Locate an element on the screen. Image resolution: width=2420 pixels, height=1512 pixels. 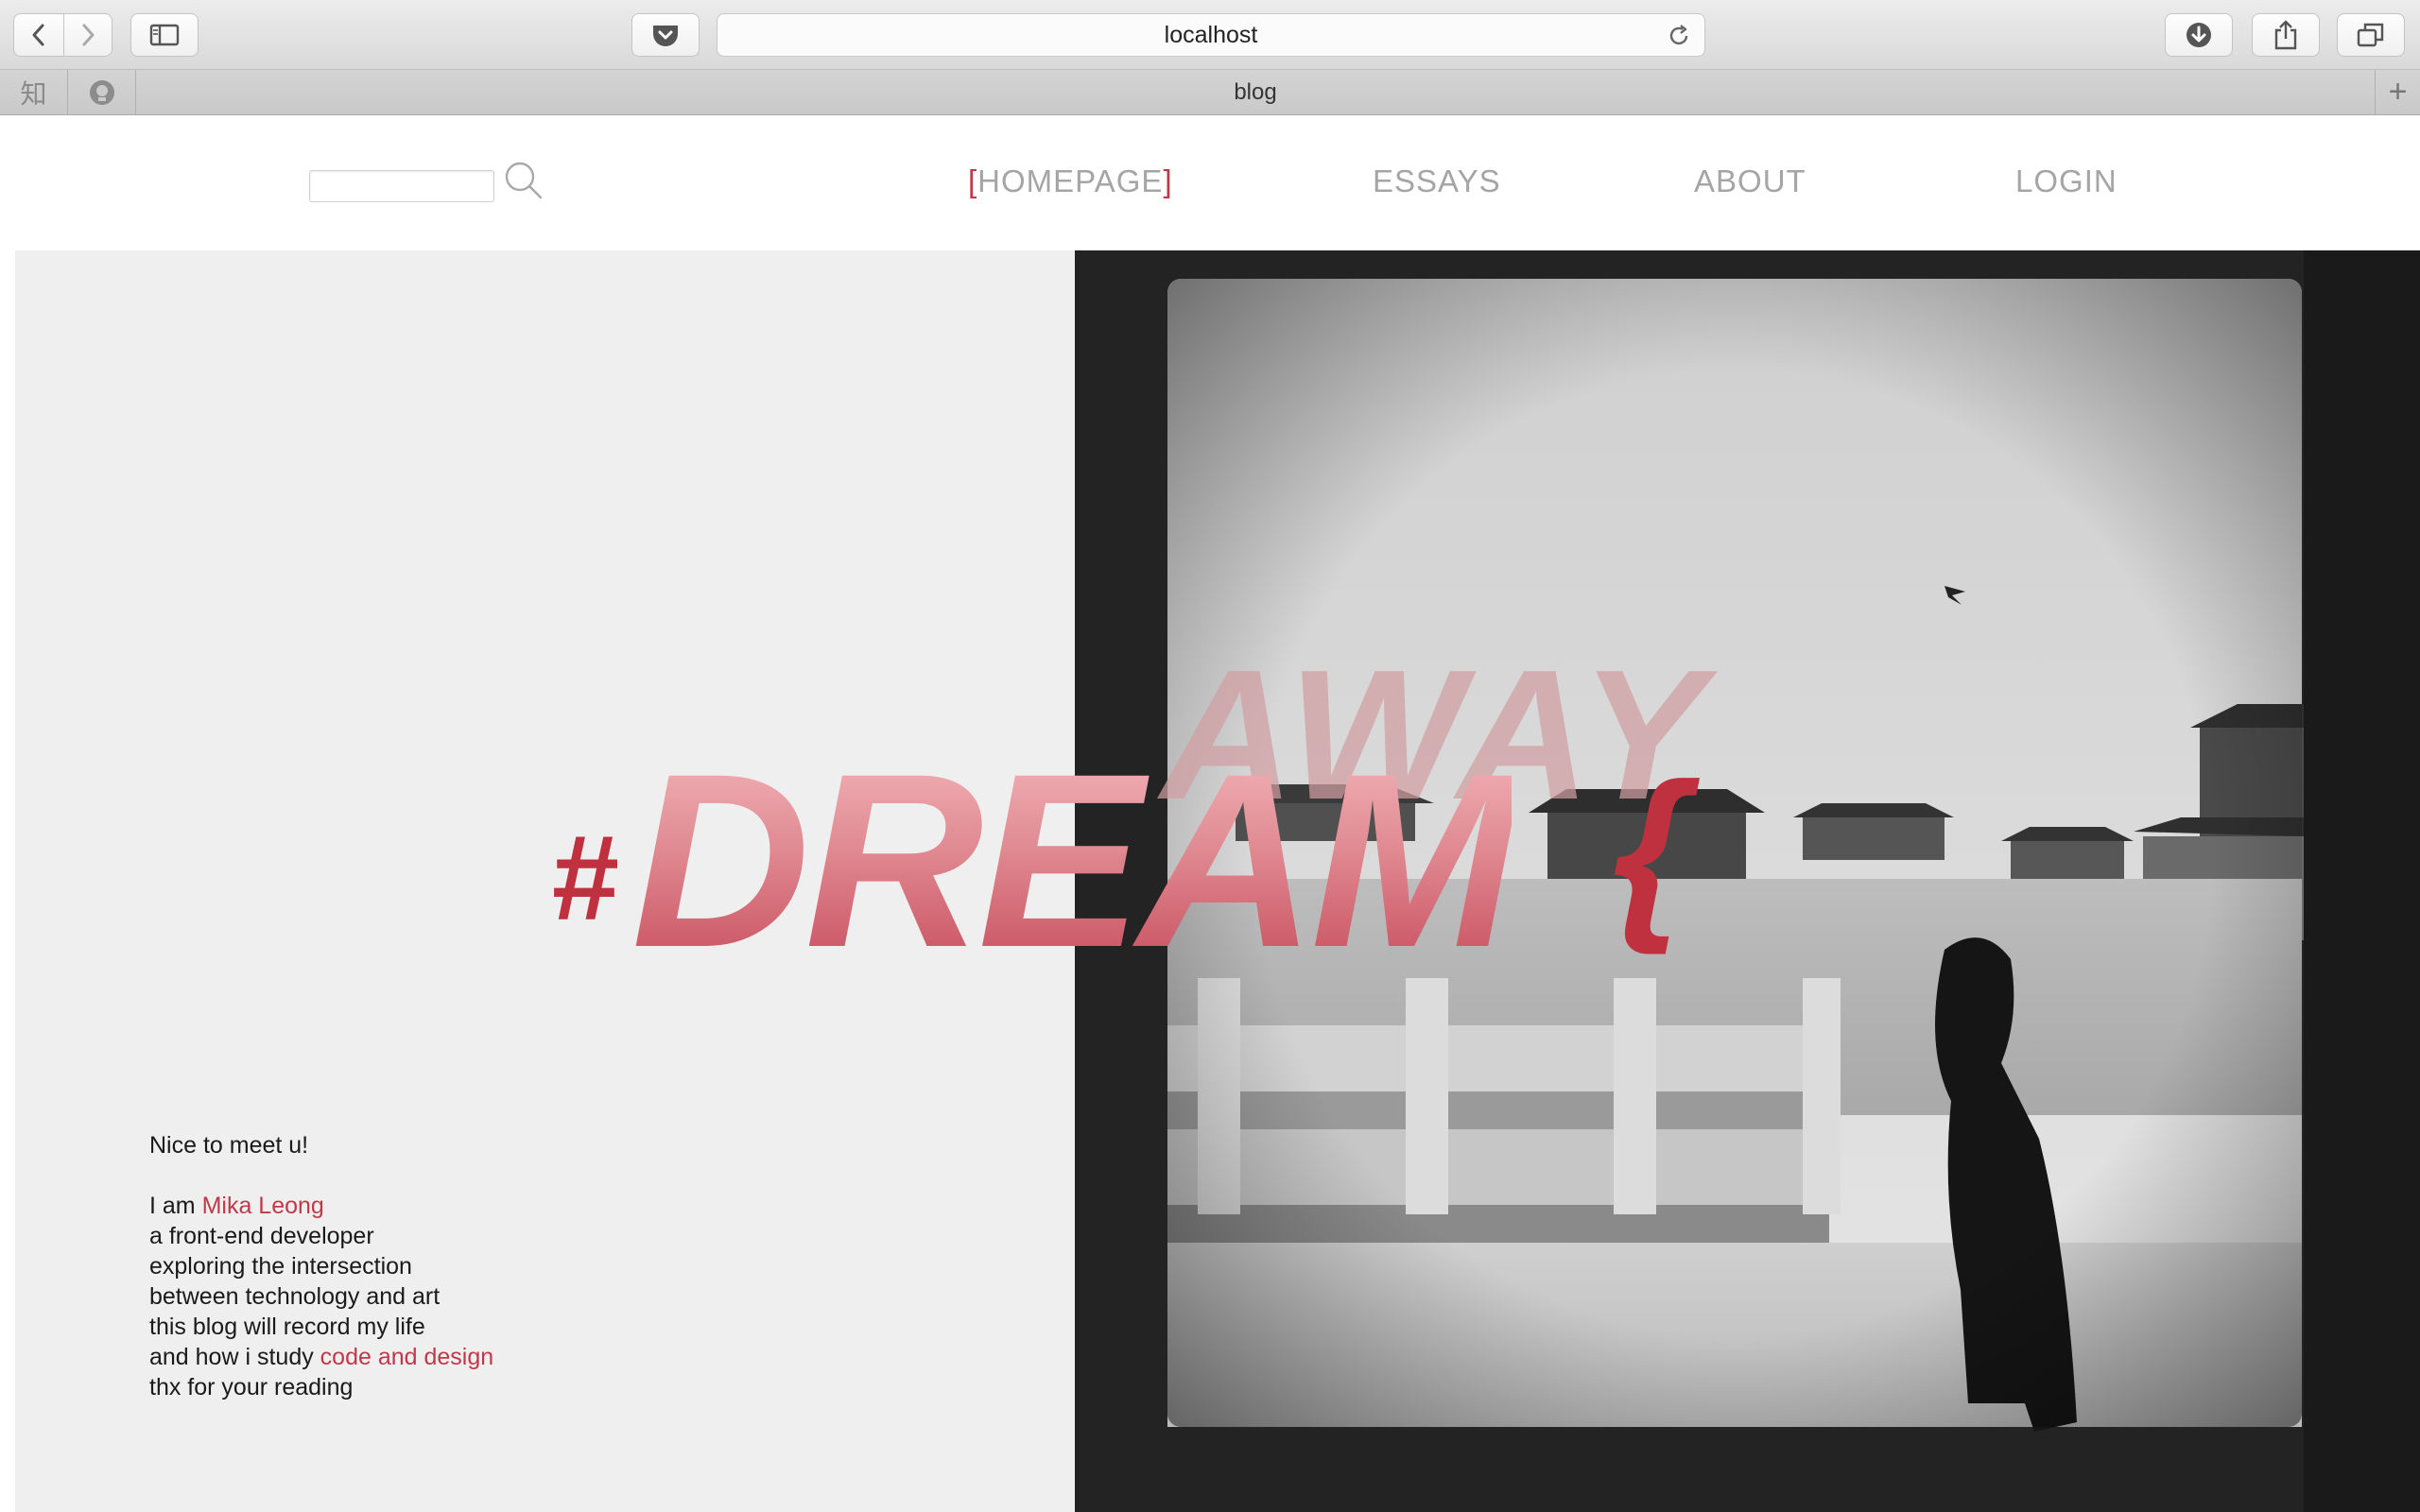
address-bar: localhost is located at coordinates (1211, 35).